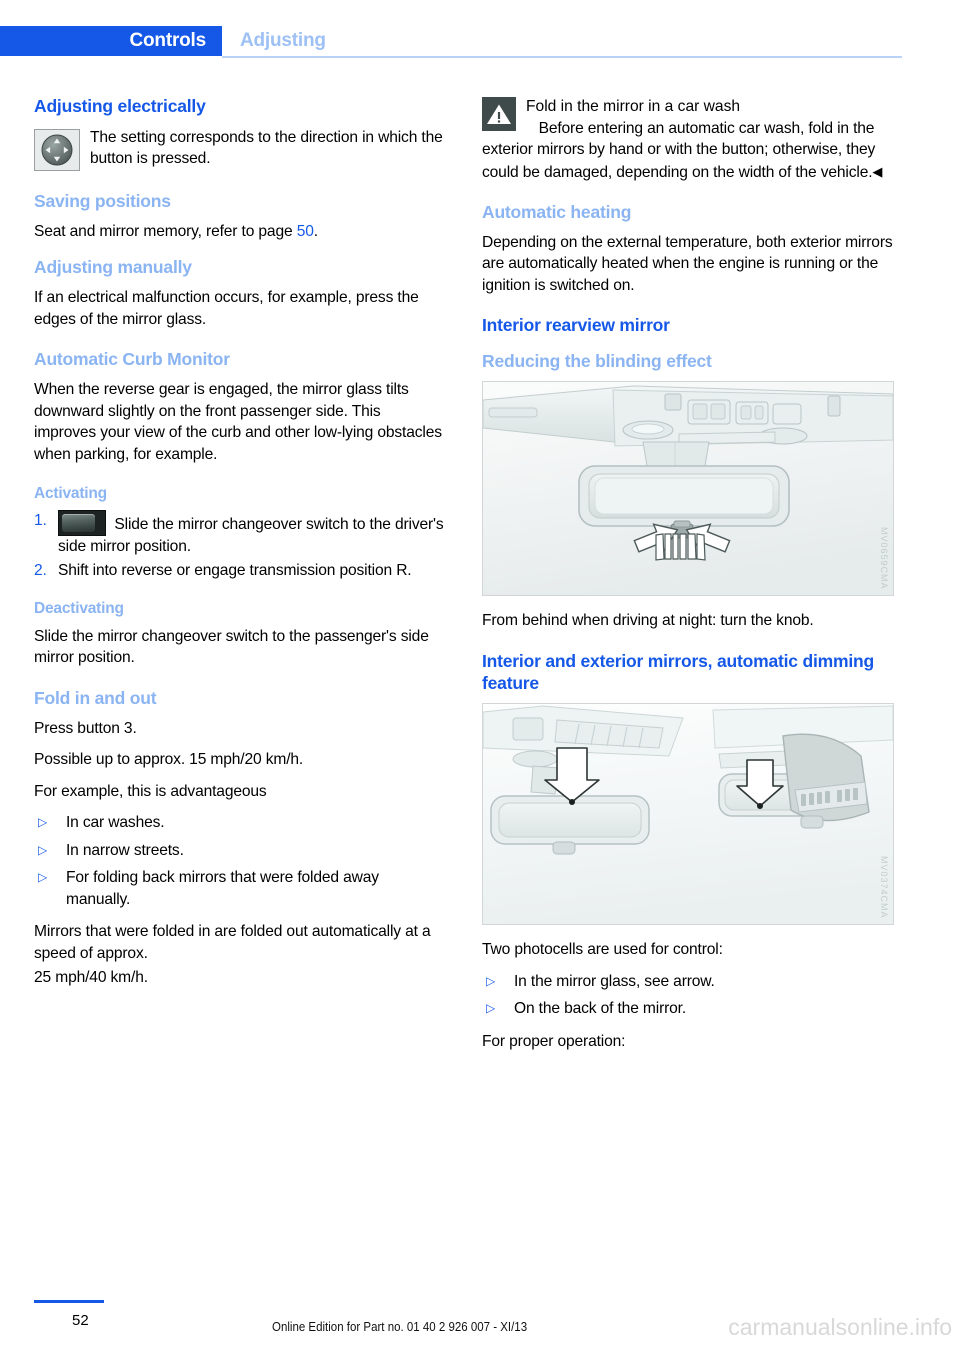 This screenshot has height=1362, width=960. What do you see at coordinates (120, 106) in the screenshot?
I see `heading-adjusting-electrically: Adjusting electrically` at bounding box center [120, 106].